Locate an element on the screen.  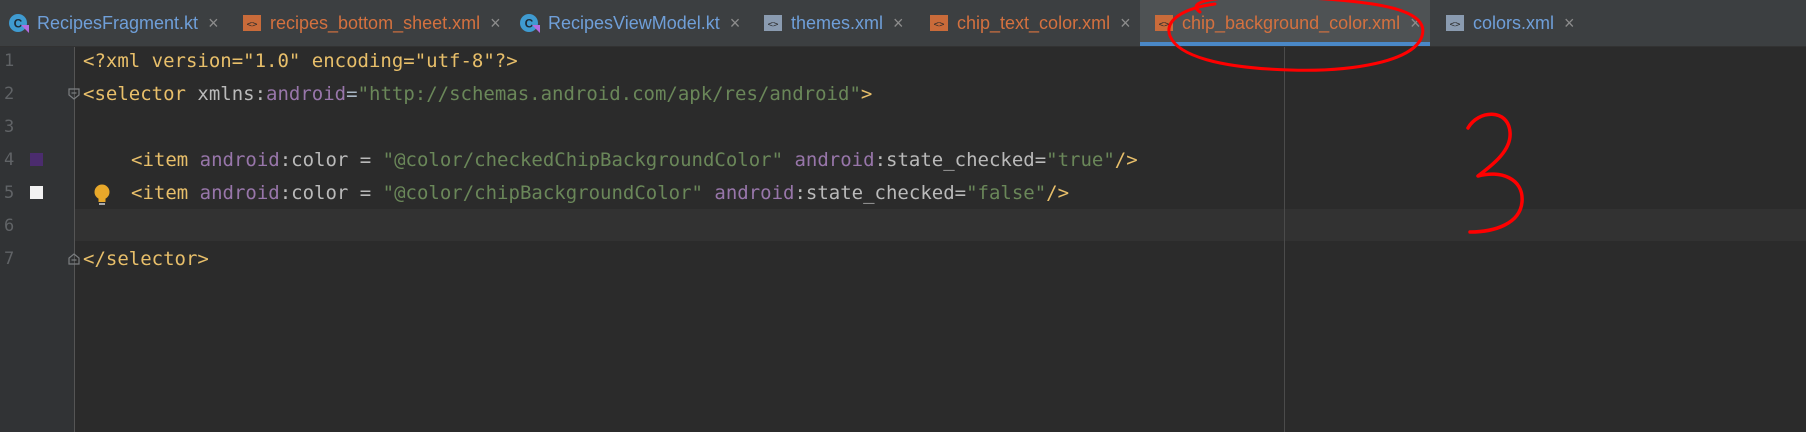
color-value: "@color/checkedChipBackgroundColor" is located at coordinates (583, 160).